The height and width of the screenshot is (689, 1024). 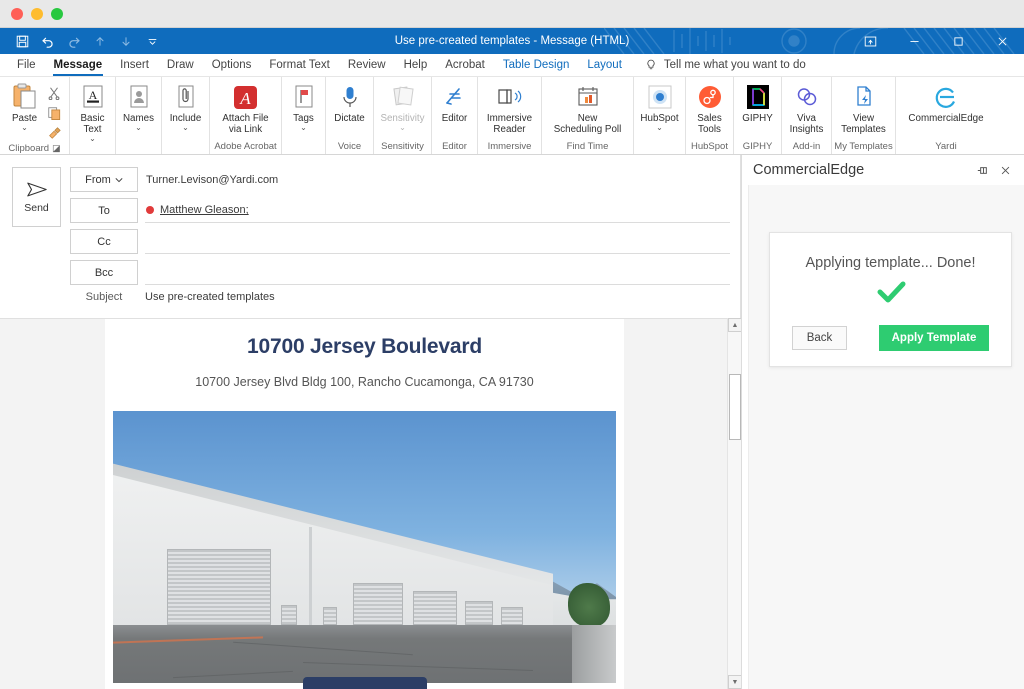 I want to click on ribbon-group-label-adobe-acrobat: Adobe Acrobat, so click(x=245, y=146).